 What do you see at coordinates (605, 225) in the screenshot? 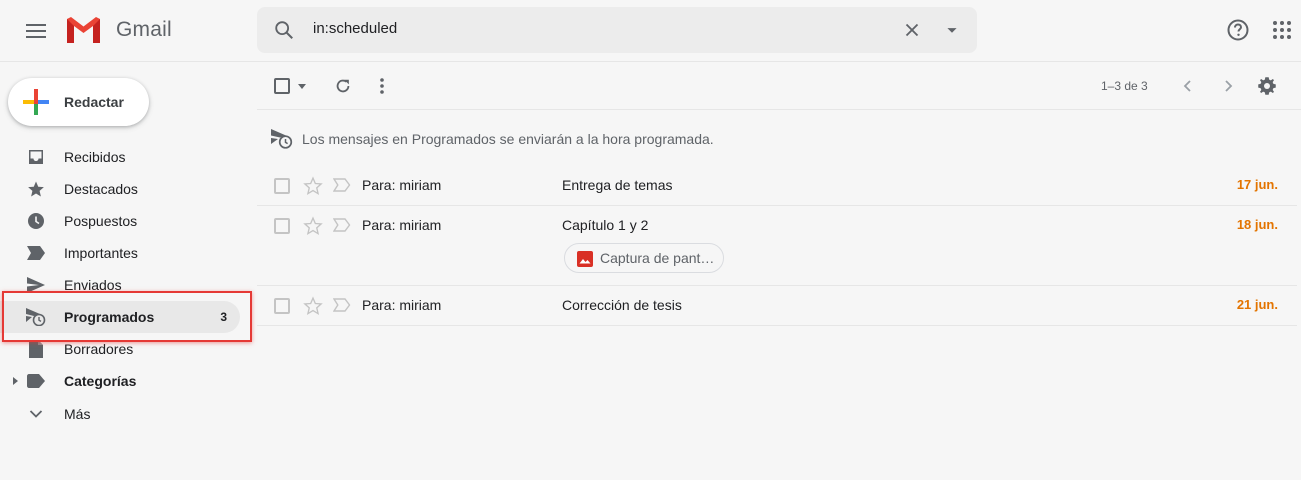
I see `message-subject: Capítulo 1 y 2` at bounding box center [605, 225].